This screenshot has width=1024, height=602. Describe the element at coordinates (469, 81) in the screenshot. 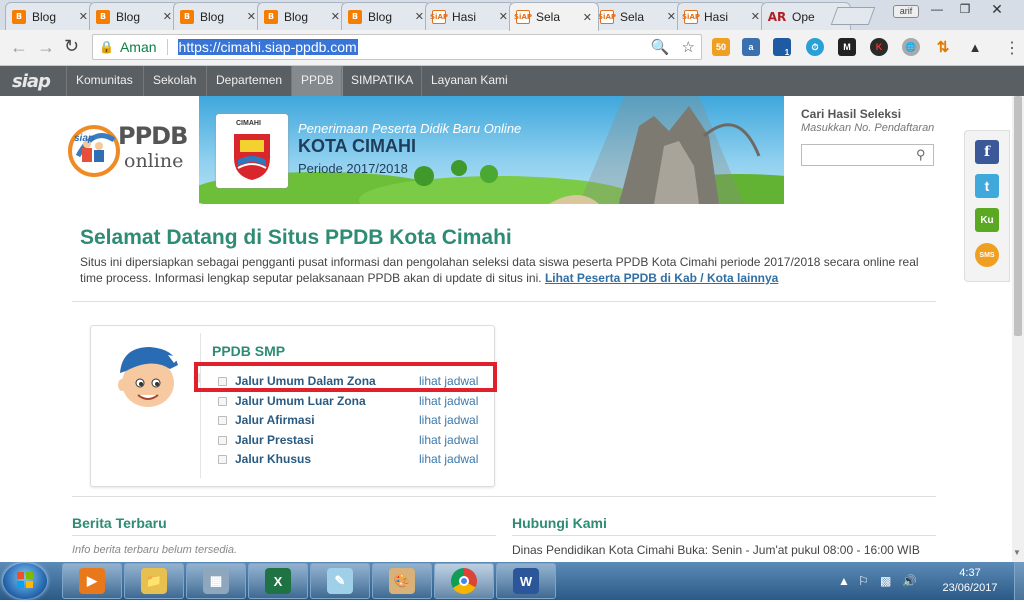

I see `nav-item-layanan-kami: Layanan Kami` at that location.